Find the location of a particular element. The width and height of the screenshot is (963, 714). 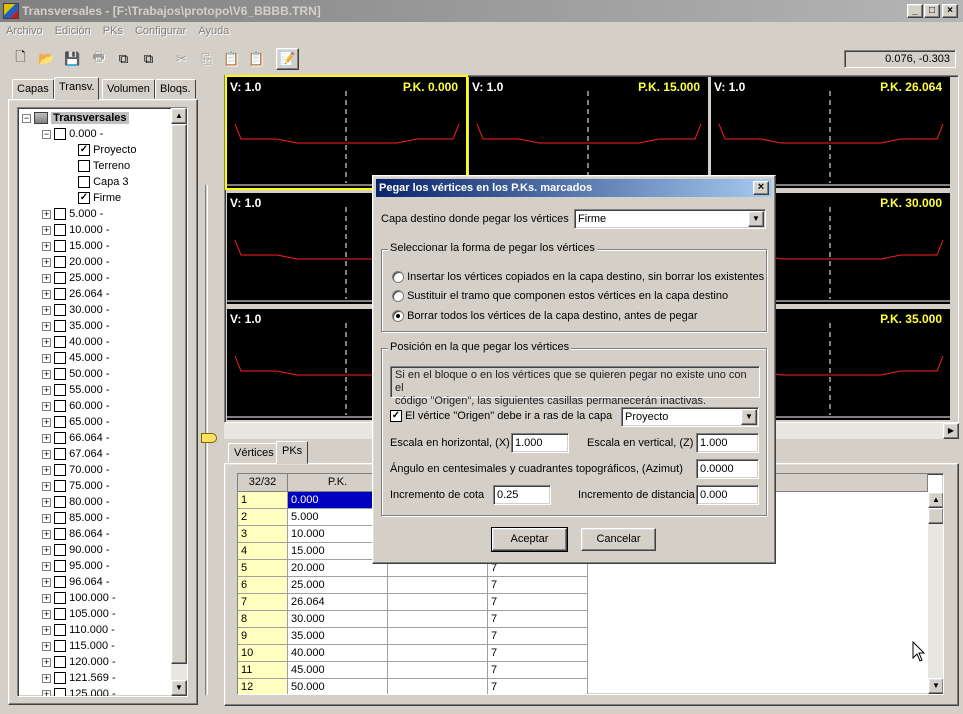

pk-cell: 40.000 is located at coordinates (338, 653).